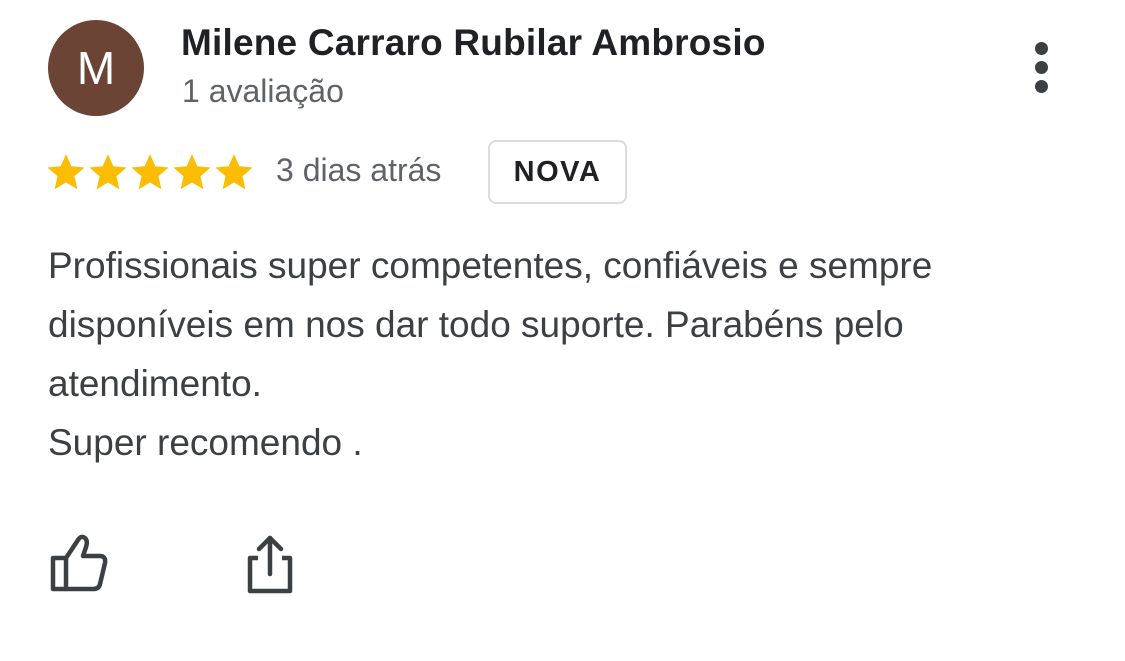  I want to click on reviewer-name: Milene Carraro Rubilar Ambrosio, so click(473, 43).